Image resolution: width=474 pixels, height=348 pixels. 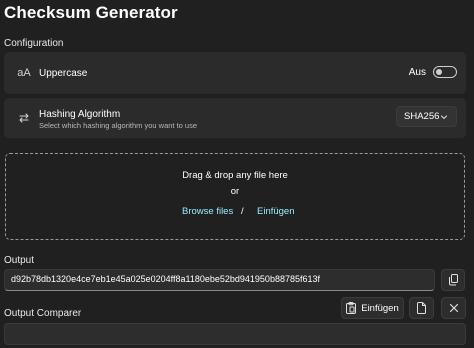 I want to click on output-label: Output, so click(x=19, y=260).